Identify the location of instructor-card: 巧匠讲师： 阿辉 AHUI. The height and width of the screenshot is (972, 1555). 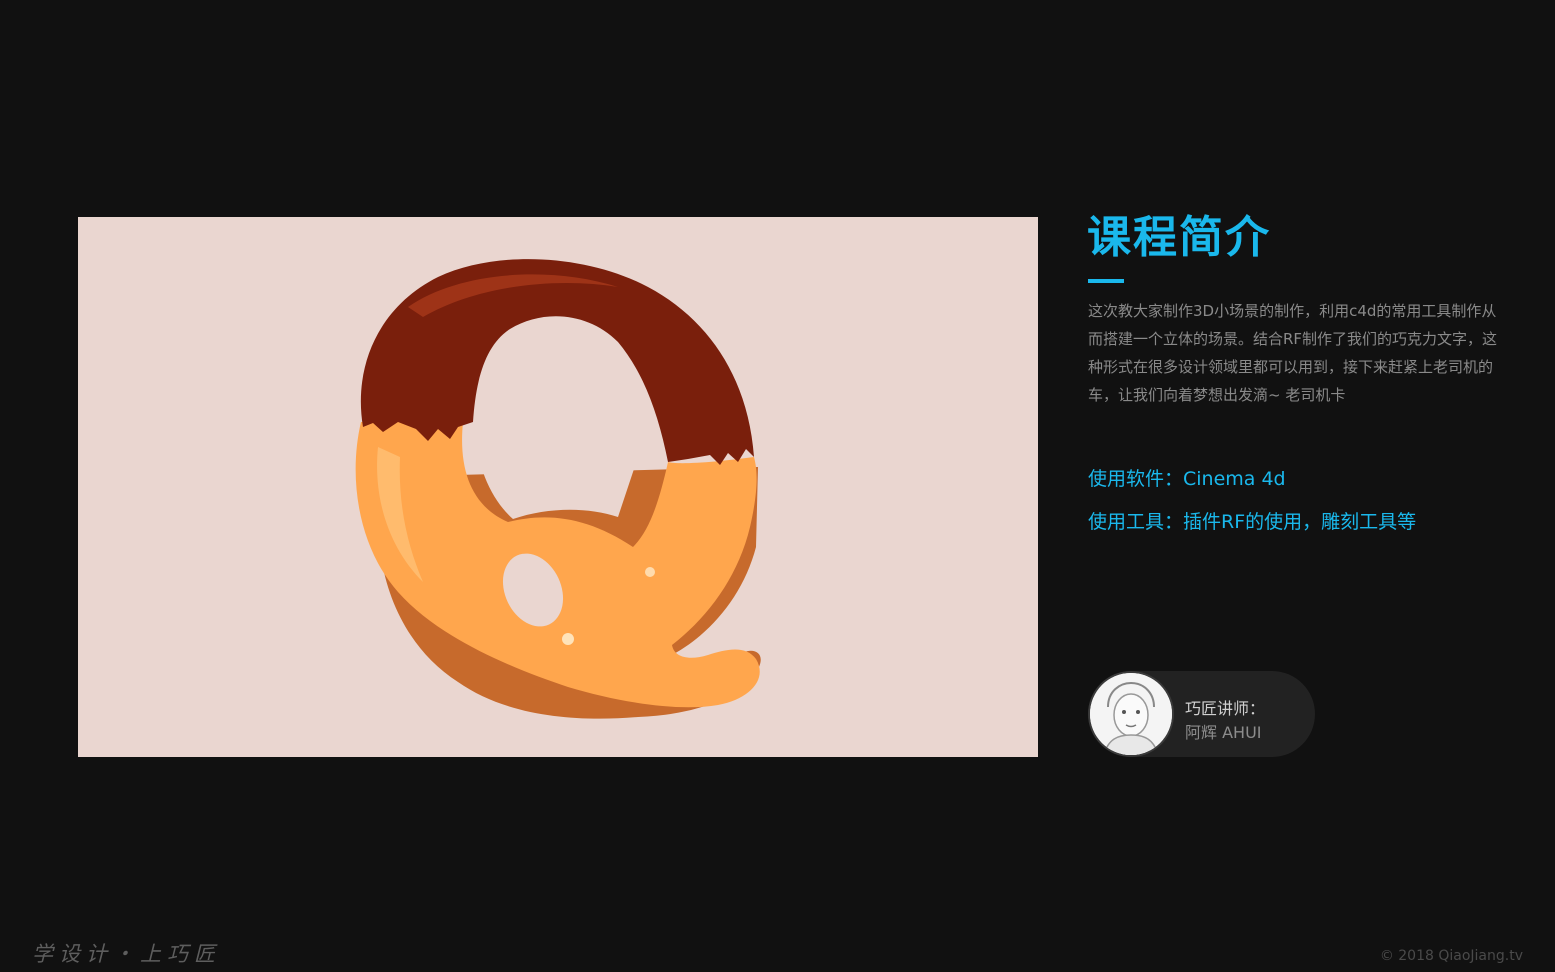
(1201, 714).